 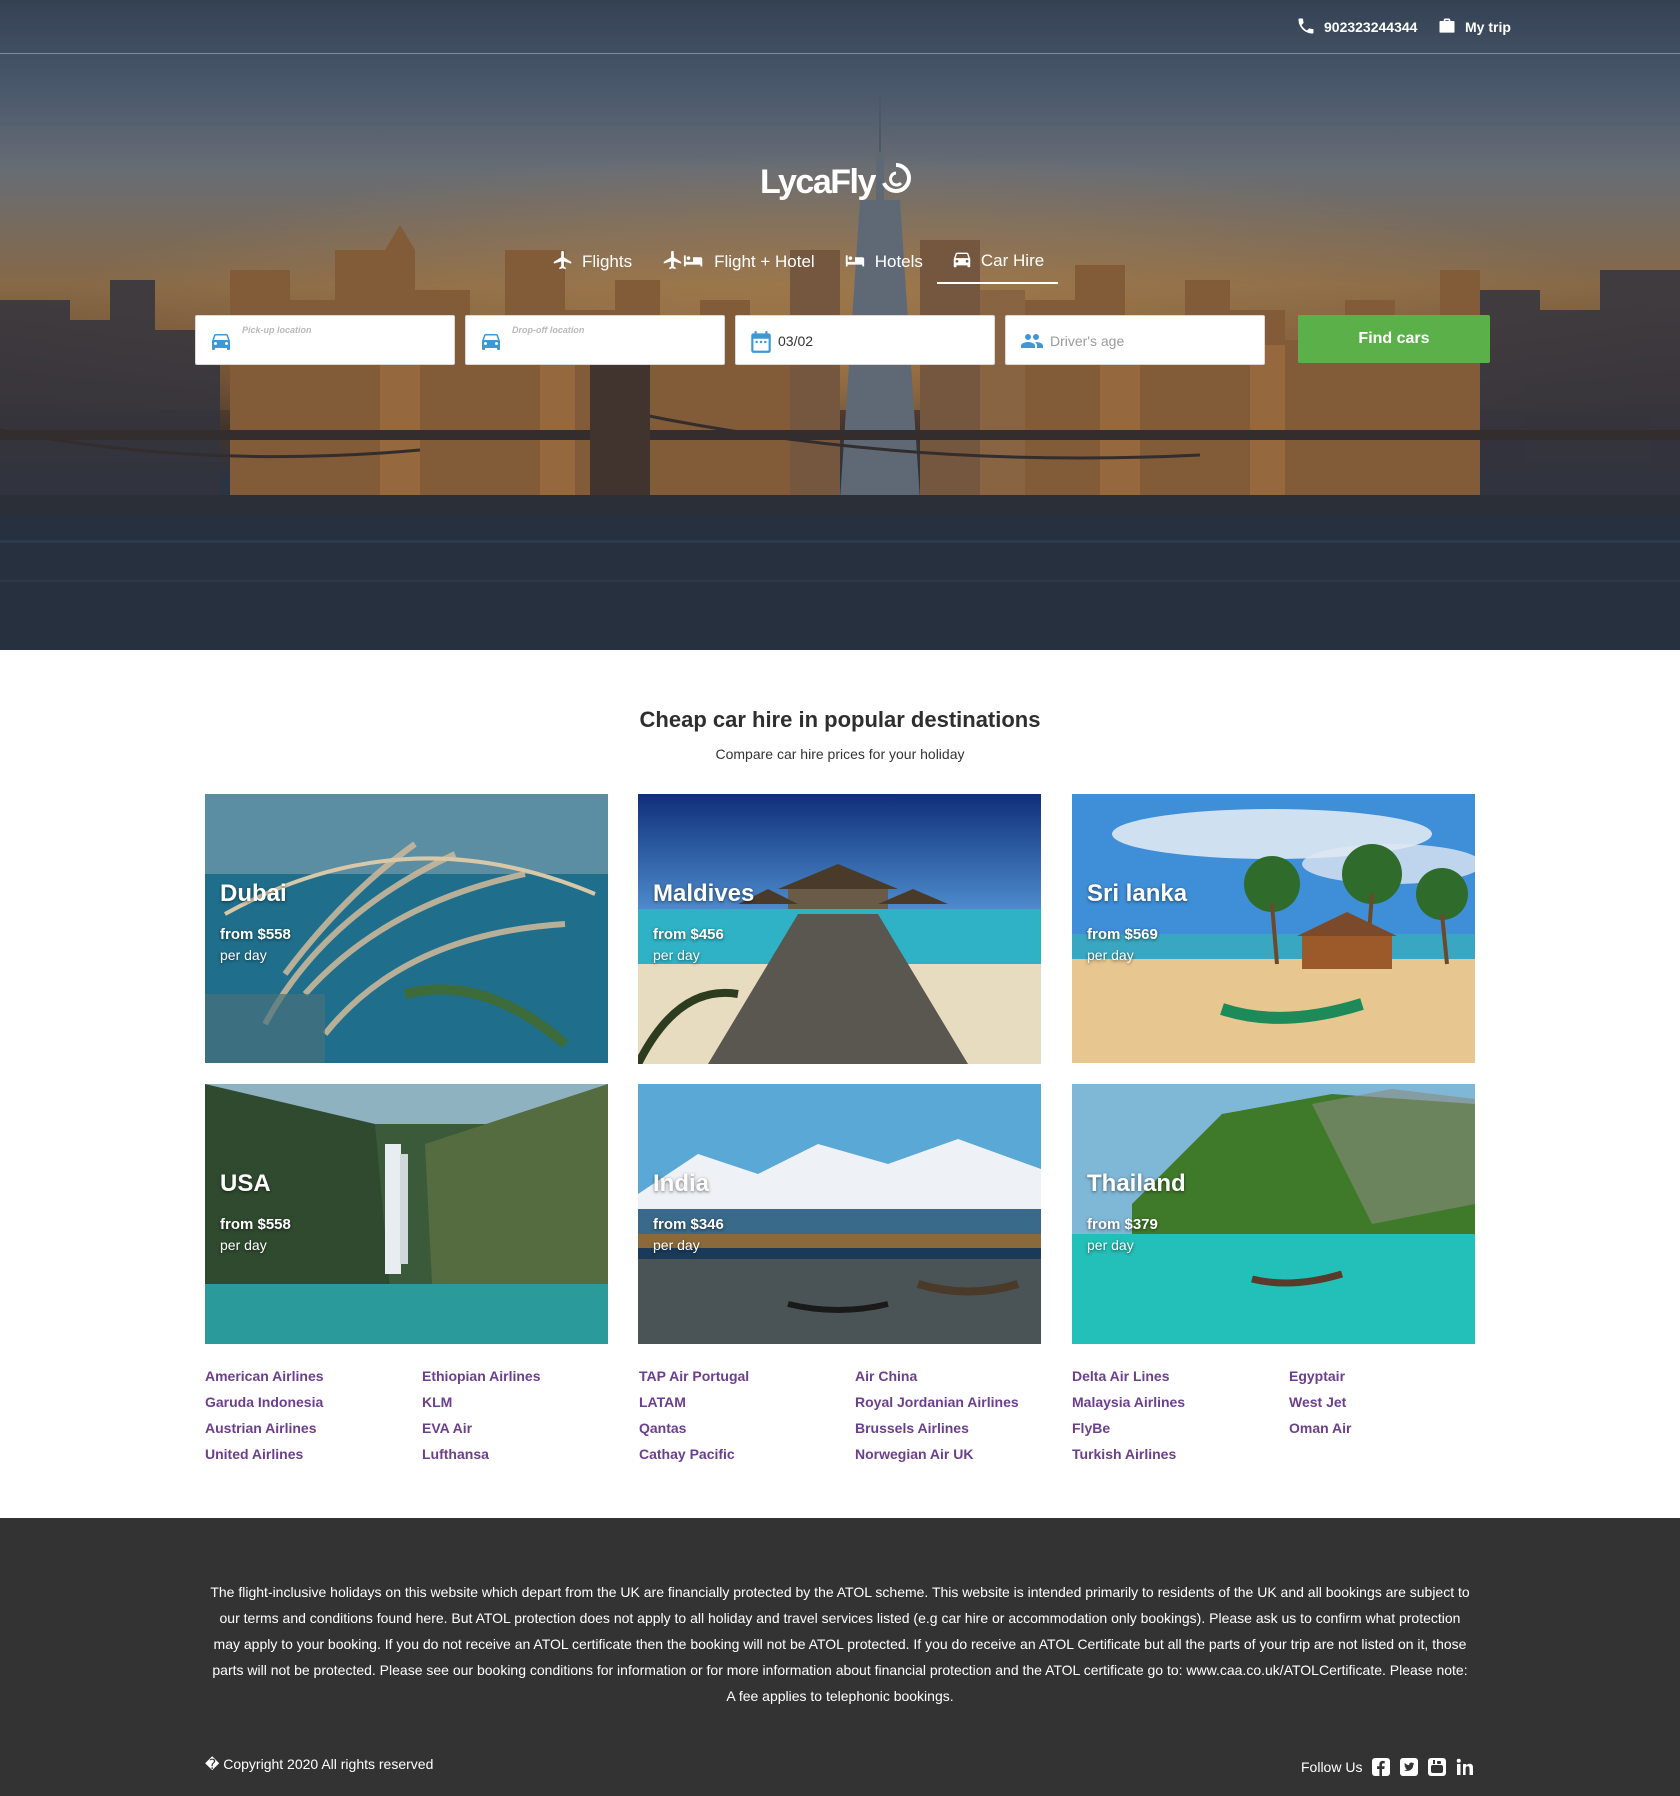 What do you see at coordinates (688, 934) in the screenshot?
I see `destination-price: from $456` at bounding box center [688, 934].